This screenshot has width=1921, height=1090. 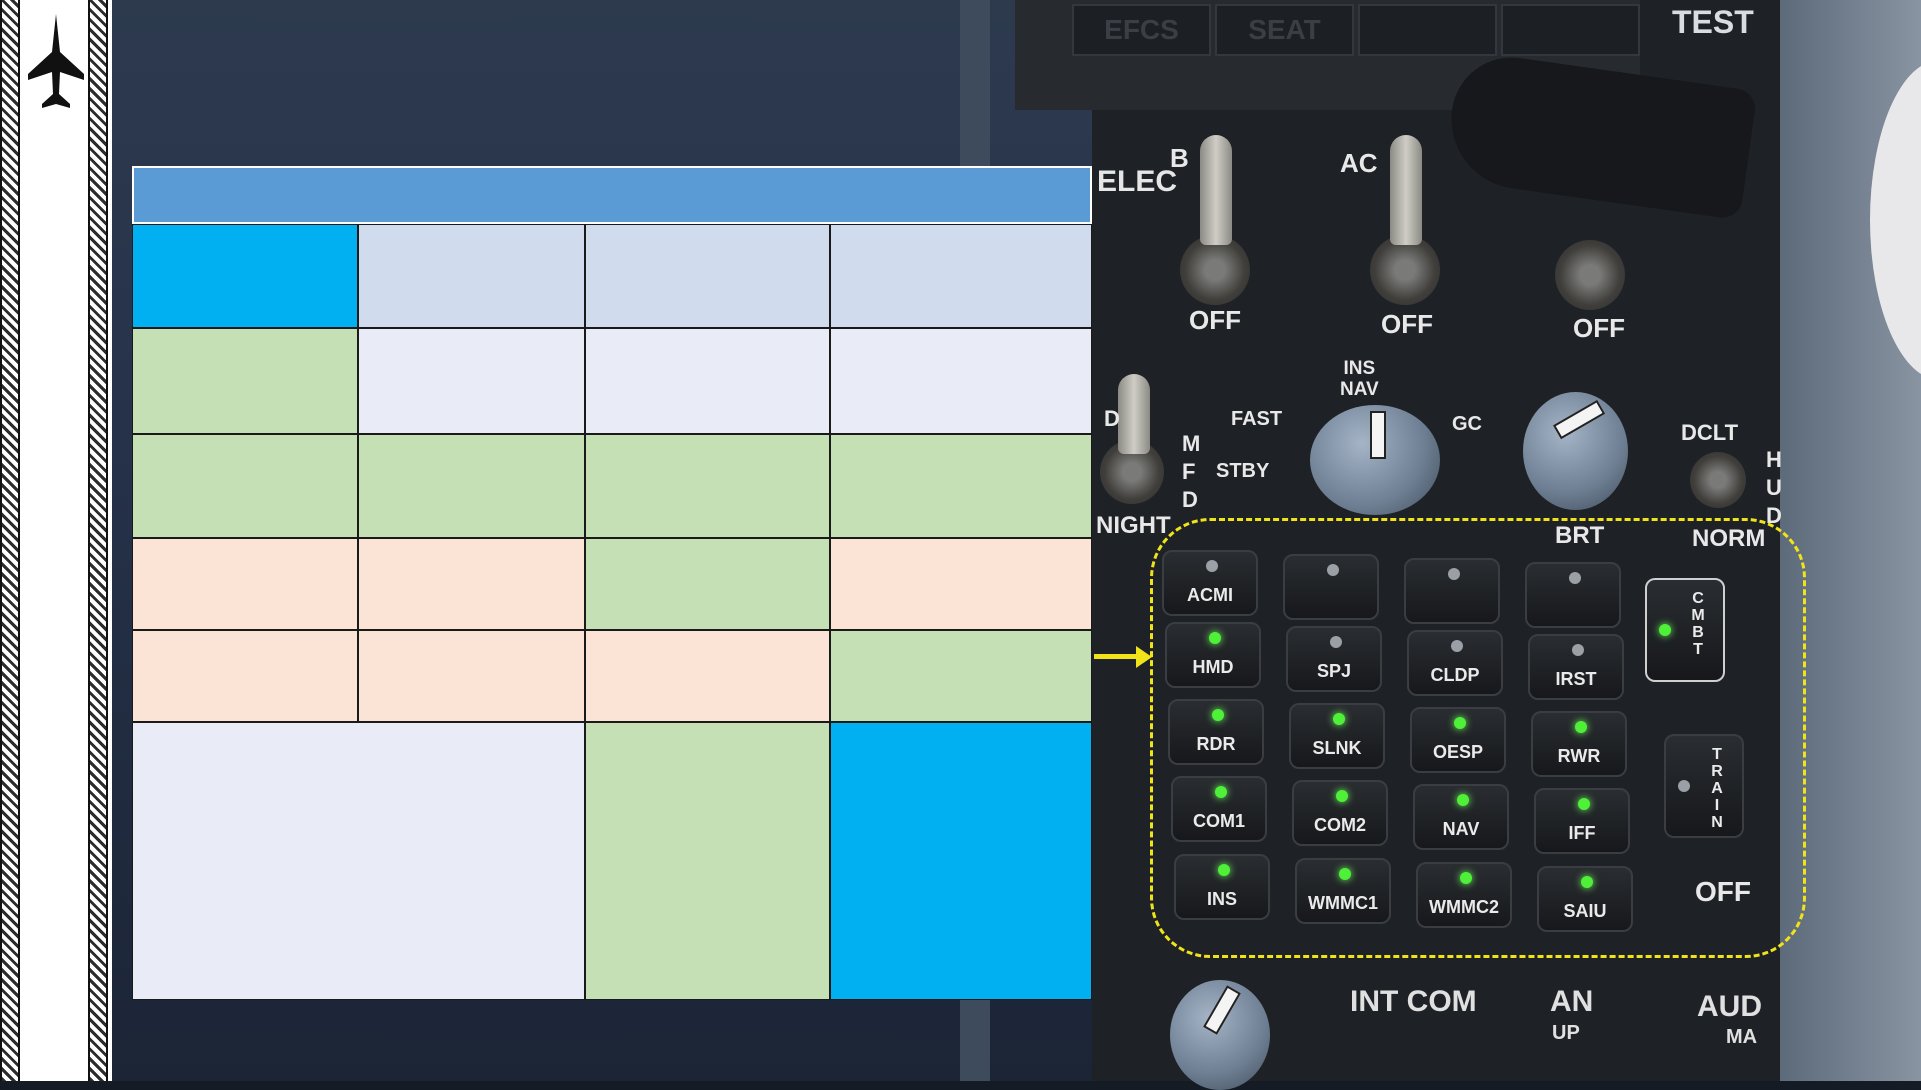 What do you see at coordinates (1337, 748) in the screenshot?
I see `button-label: SLNK` at bounding box center [1337, 748].